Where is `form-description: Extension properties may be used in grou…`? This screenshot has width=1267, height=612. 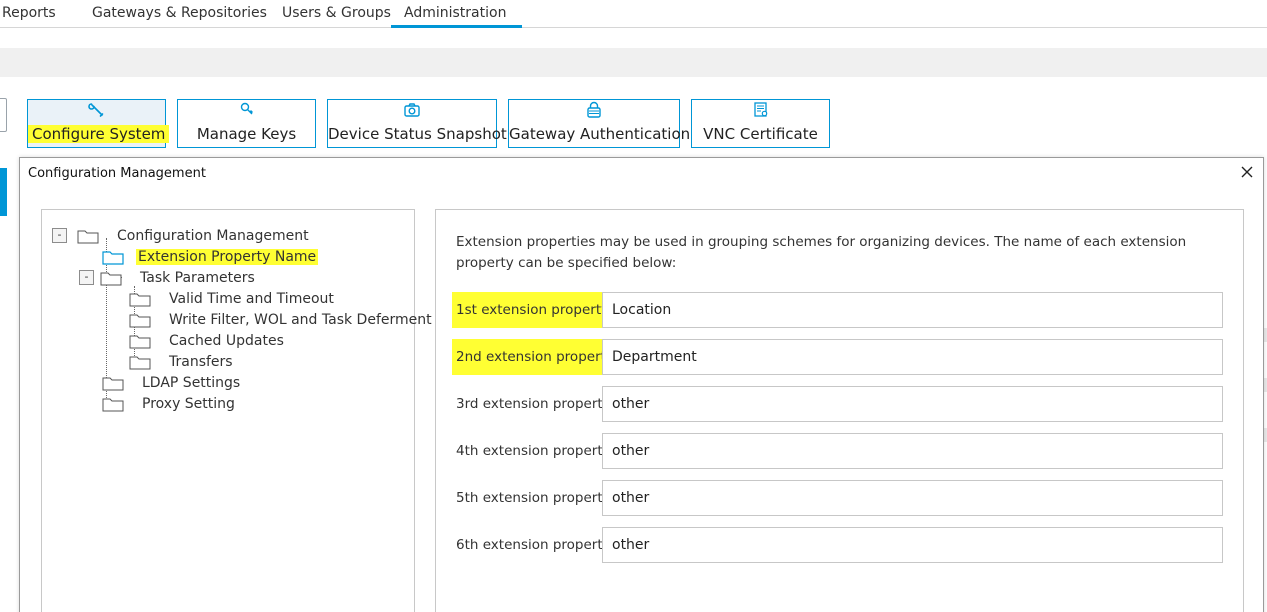
form-description: Extension properties may be used in grou… is located at coordinates (821, 252).